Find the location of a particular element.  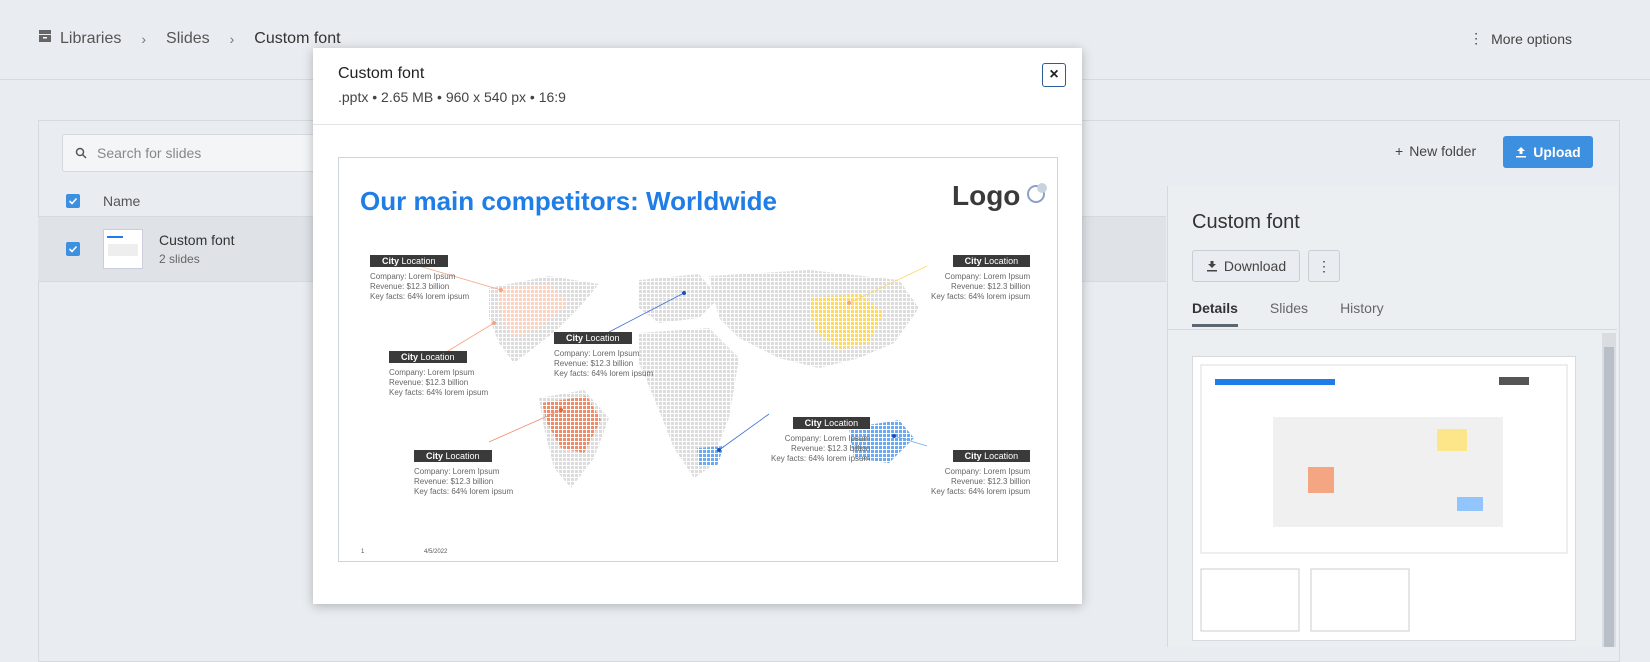

modal-subtitle: .pptx • 2.65 MB • 960 x 540 px • 16:9 is located at coordinates (452, 97).